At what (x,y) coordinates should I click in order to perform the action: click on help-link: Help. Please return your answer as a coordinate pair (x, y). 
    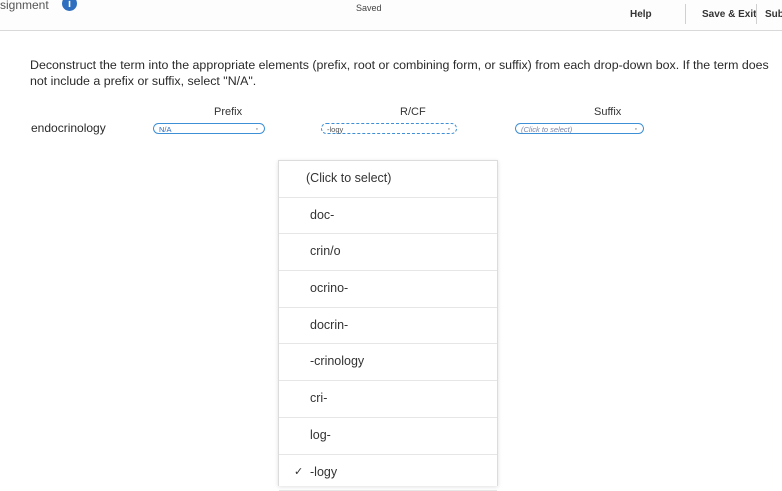
    Looking at the image, I should click on (641, 14).